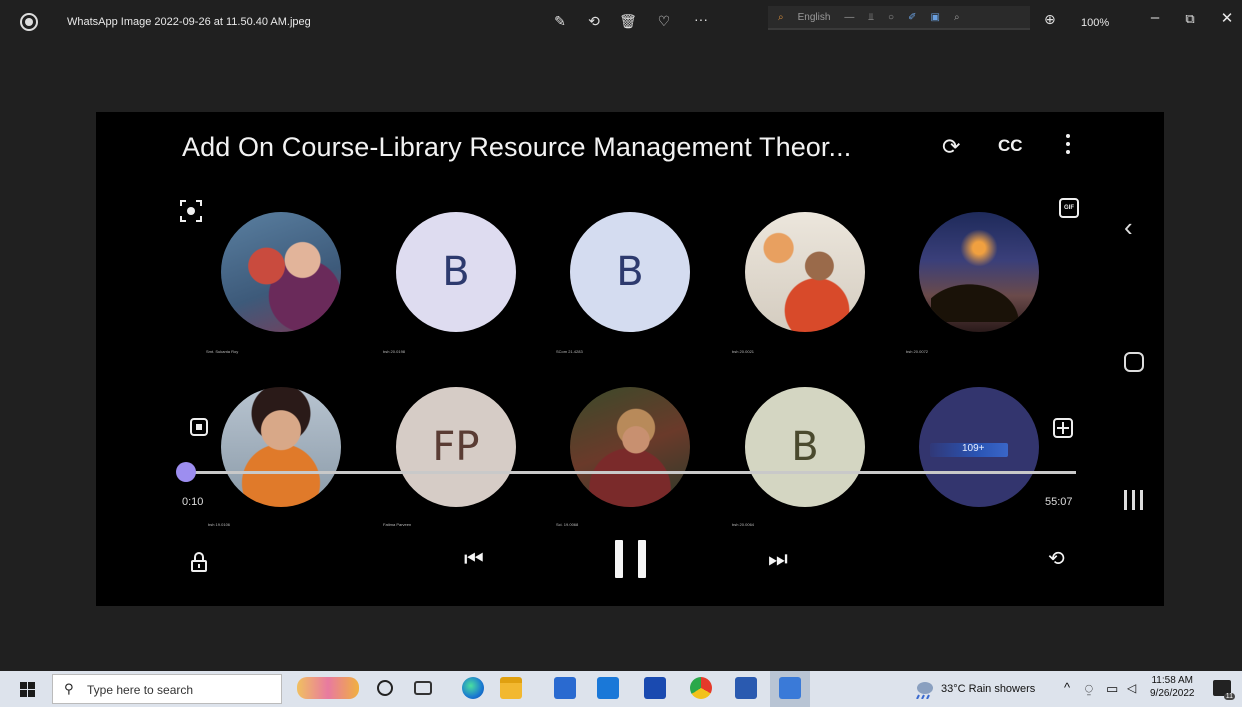 The image size is (1242, 707). I want to click on rotate-icon: ⟲, so click(594, 21).